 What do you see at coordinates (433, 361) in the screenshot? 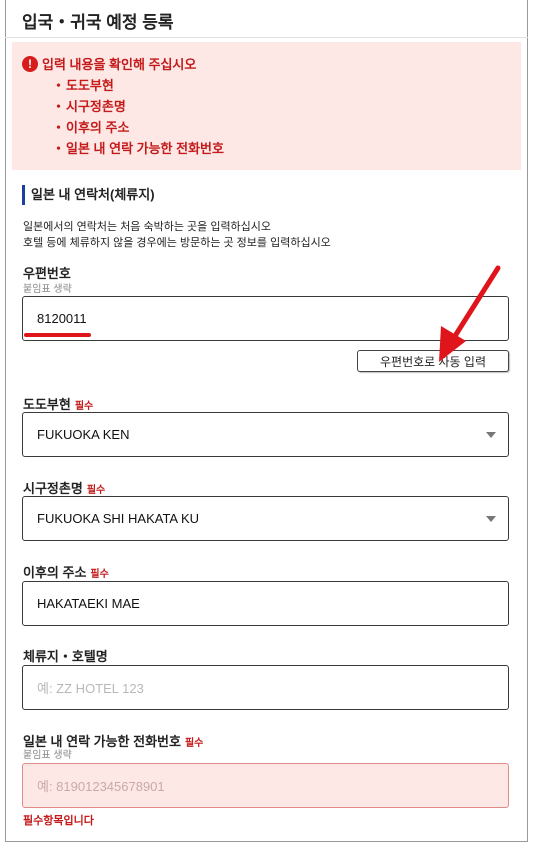
I see `postal-autofill-button: 우편번호로 자동 입력` at bounding box center [433, 361].